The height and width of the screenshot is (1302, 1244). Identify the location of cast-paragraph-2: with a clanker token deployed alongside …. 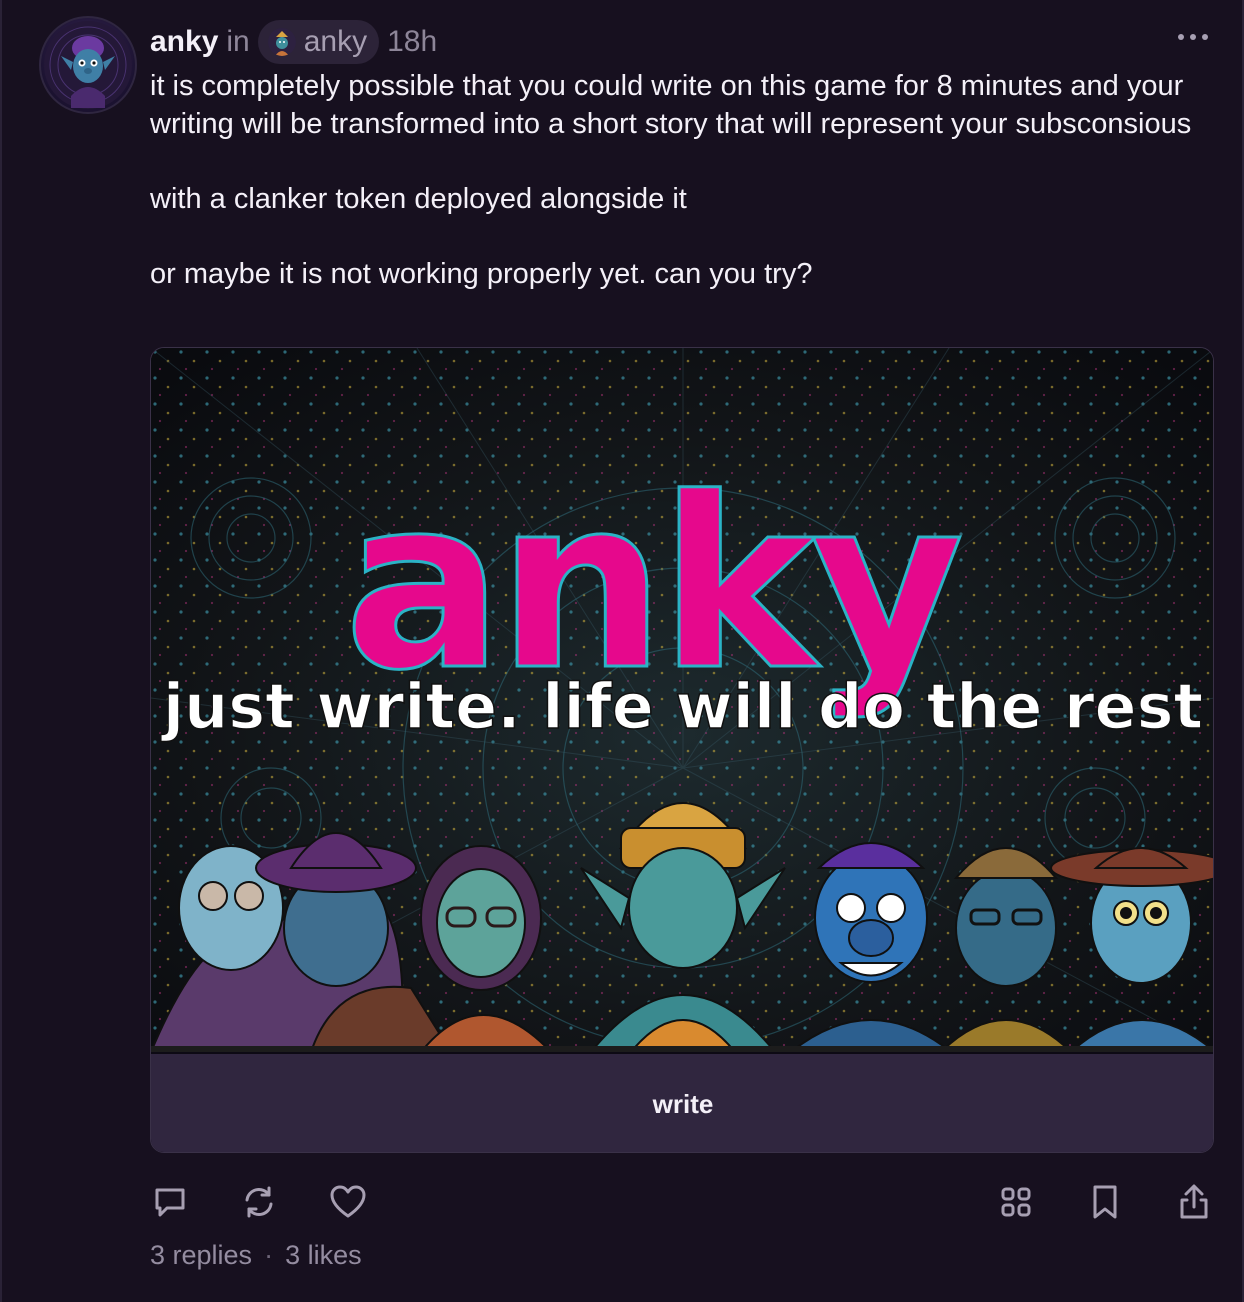
(418, 198).